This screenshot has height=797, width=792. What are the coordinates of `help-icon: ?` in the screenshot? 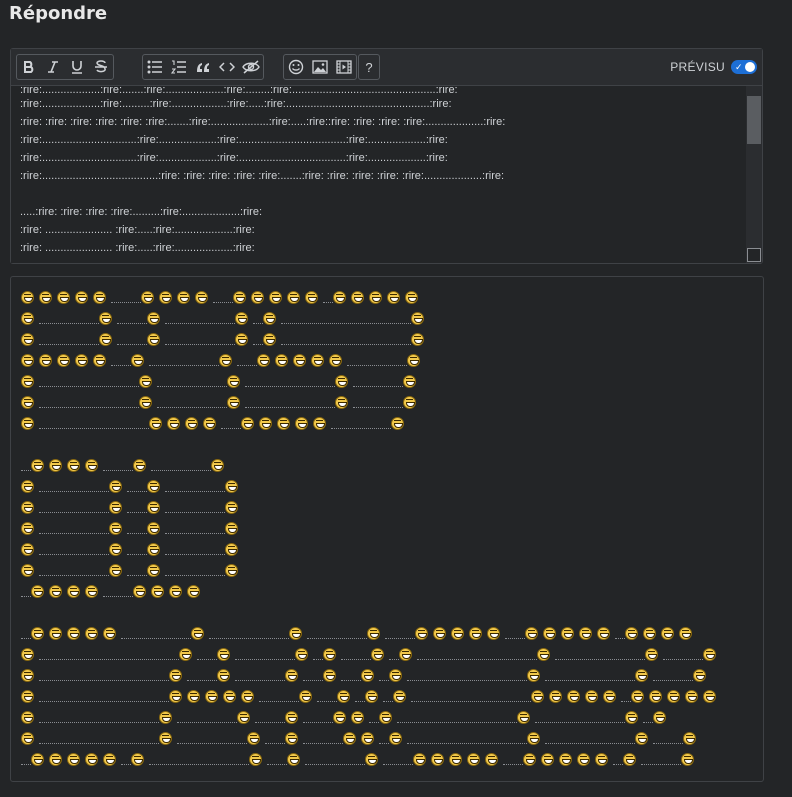 It's located at (369, 67).